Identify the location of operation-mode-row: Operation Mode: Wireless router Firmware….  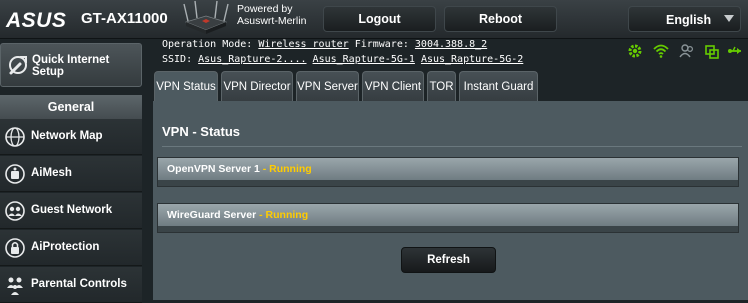
(324, 44).